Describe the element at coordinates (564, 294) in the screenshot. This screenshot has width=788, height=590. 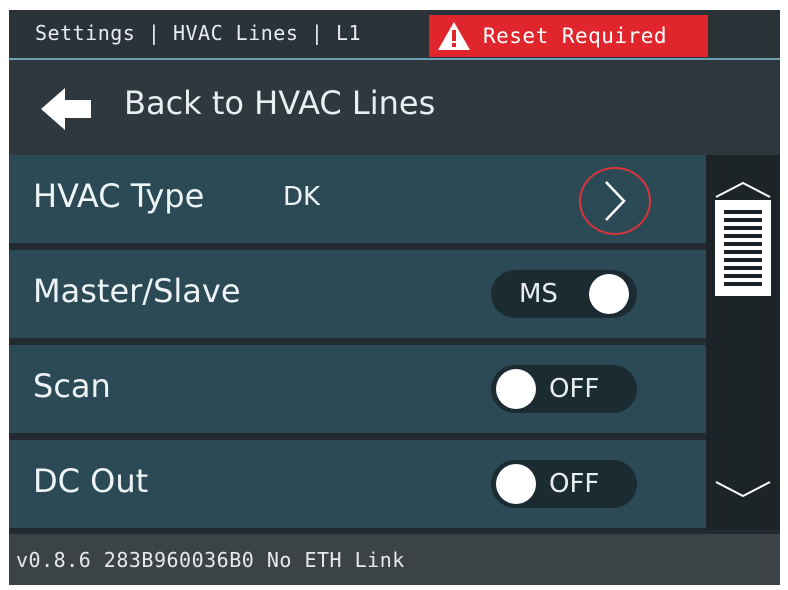
I see `master-slave-toggle: MS` at that location.